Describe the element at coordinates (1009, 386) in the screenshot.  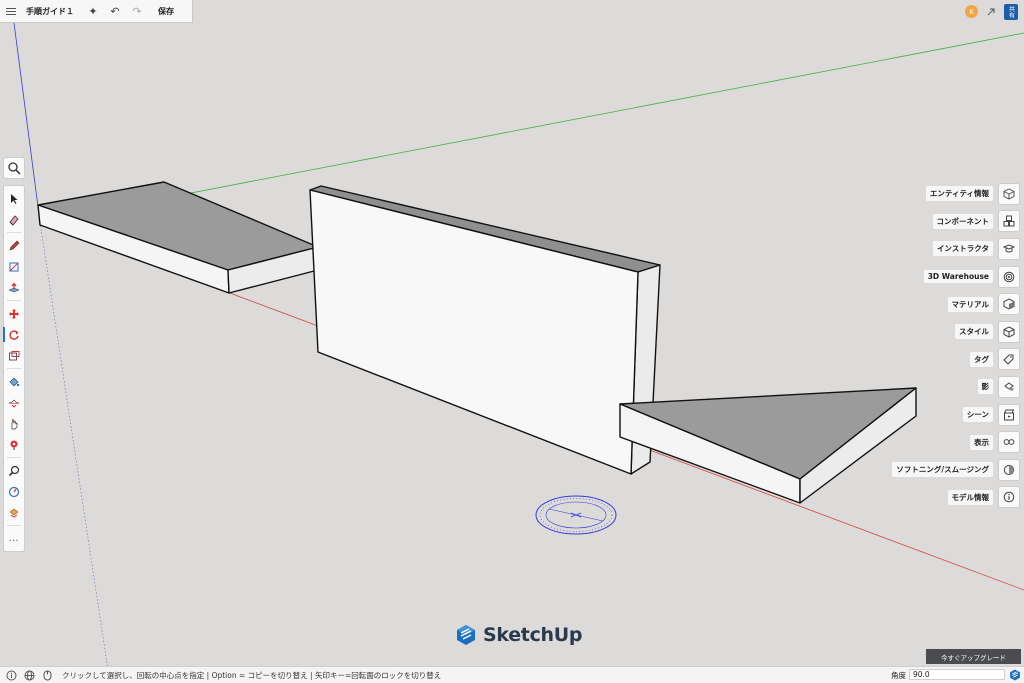
I see `shadows-icon` at that location.